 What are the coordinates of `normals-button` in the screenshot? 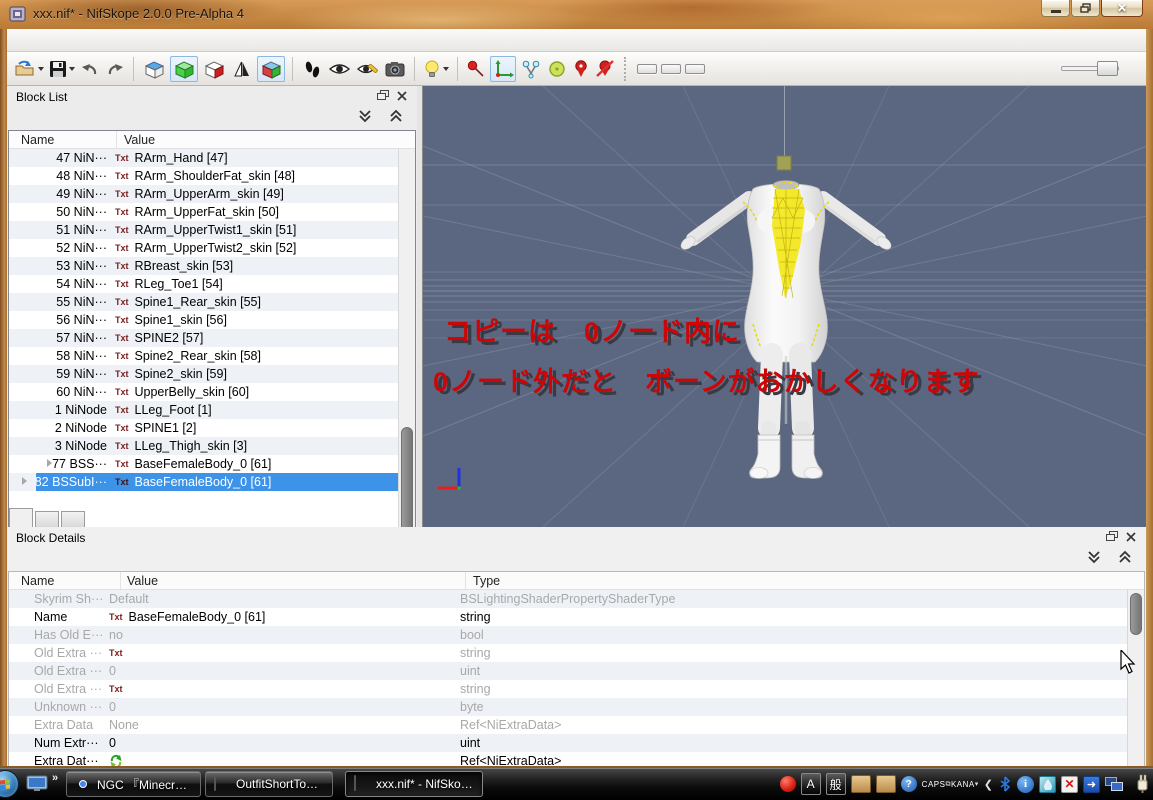 It's located at (242, 69).